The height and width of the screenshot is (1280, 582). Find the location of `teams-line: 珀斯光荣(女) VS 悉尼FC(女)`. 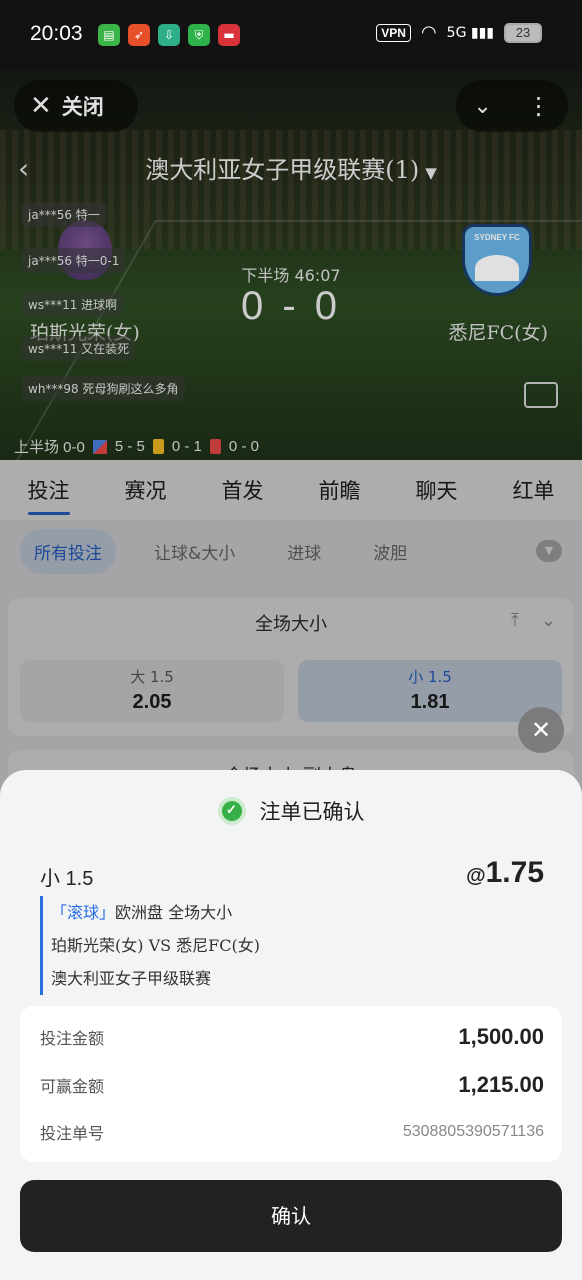

teams-line: 珀斯光荣(女) VS 悉尼FC(女) is located at coordinates (156, 945).